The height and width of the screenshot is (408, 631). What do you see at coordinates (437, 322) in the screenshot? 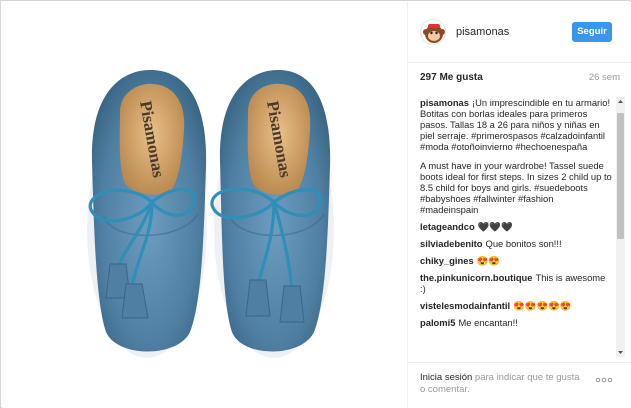
I see `comment-user: palomi5` at bounding box center [437, 322].